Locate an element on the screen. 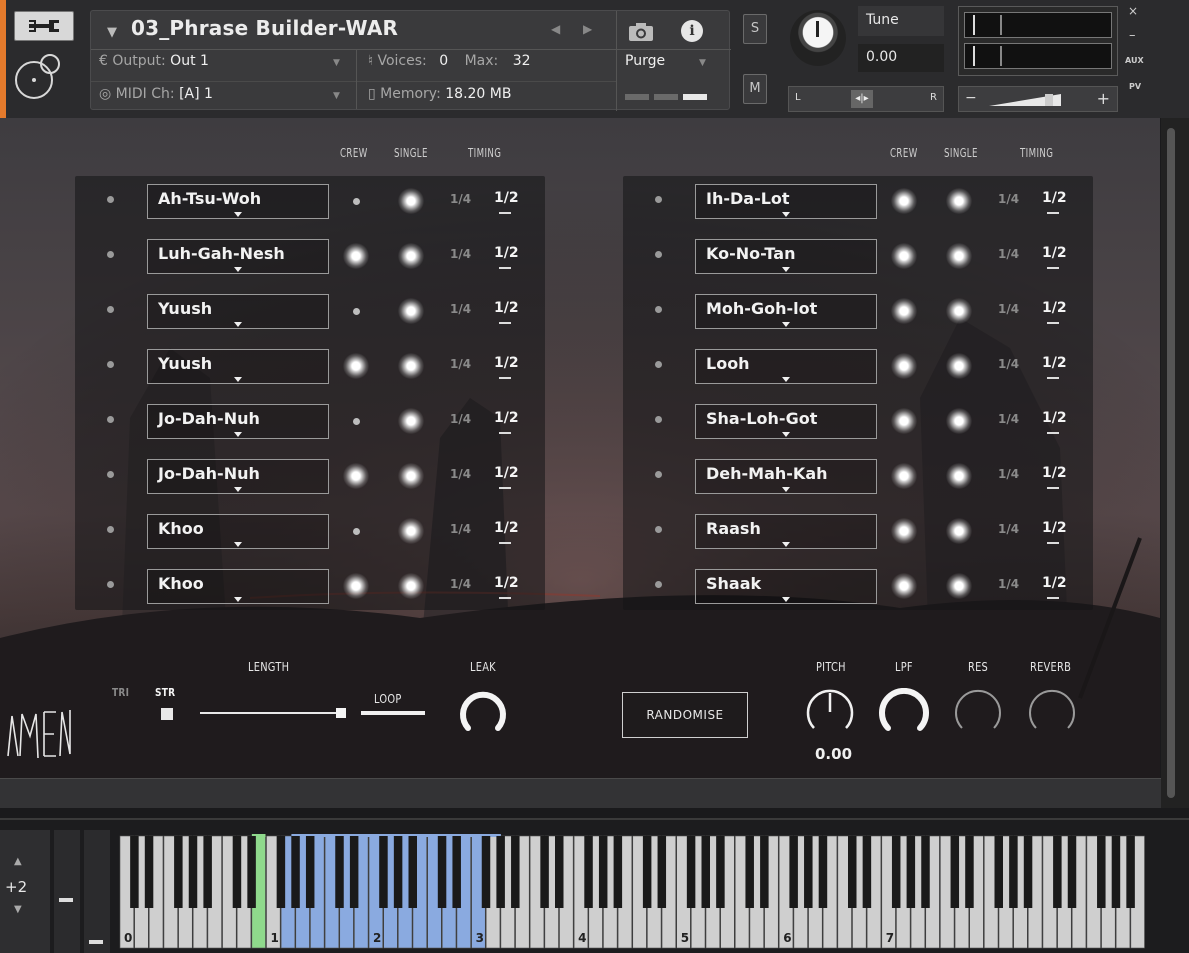 The width and height of the screenshot is (1189, 953). phrase-dropdown: Luh-Gah-Nesh is located at coordinates (238, 256).